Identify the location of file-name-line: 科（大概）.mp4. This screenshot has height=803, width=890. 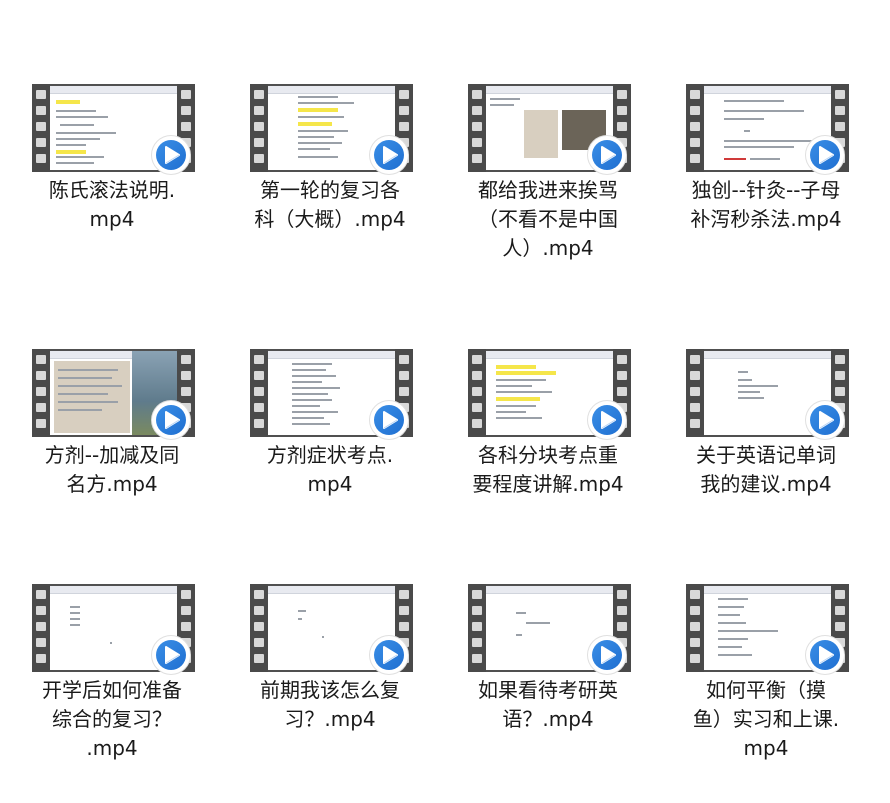
(330, 219).